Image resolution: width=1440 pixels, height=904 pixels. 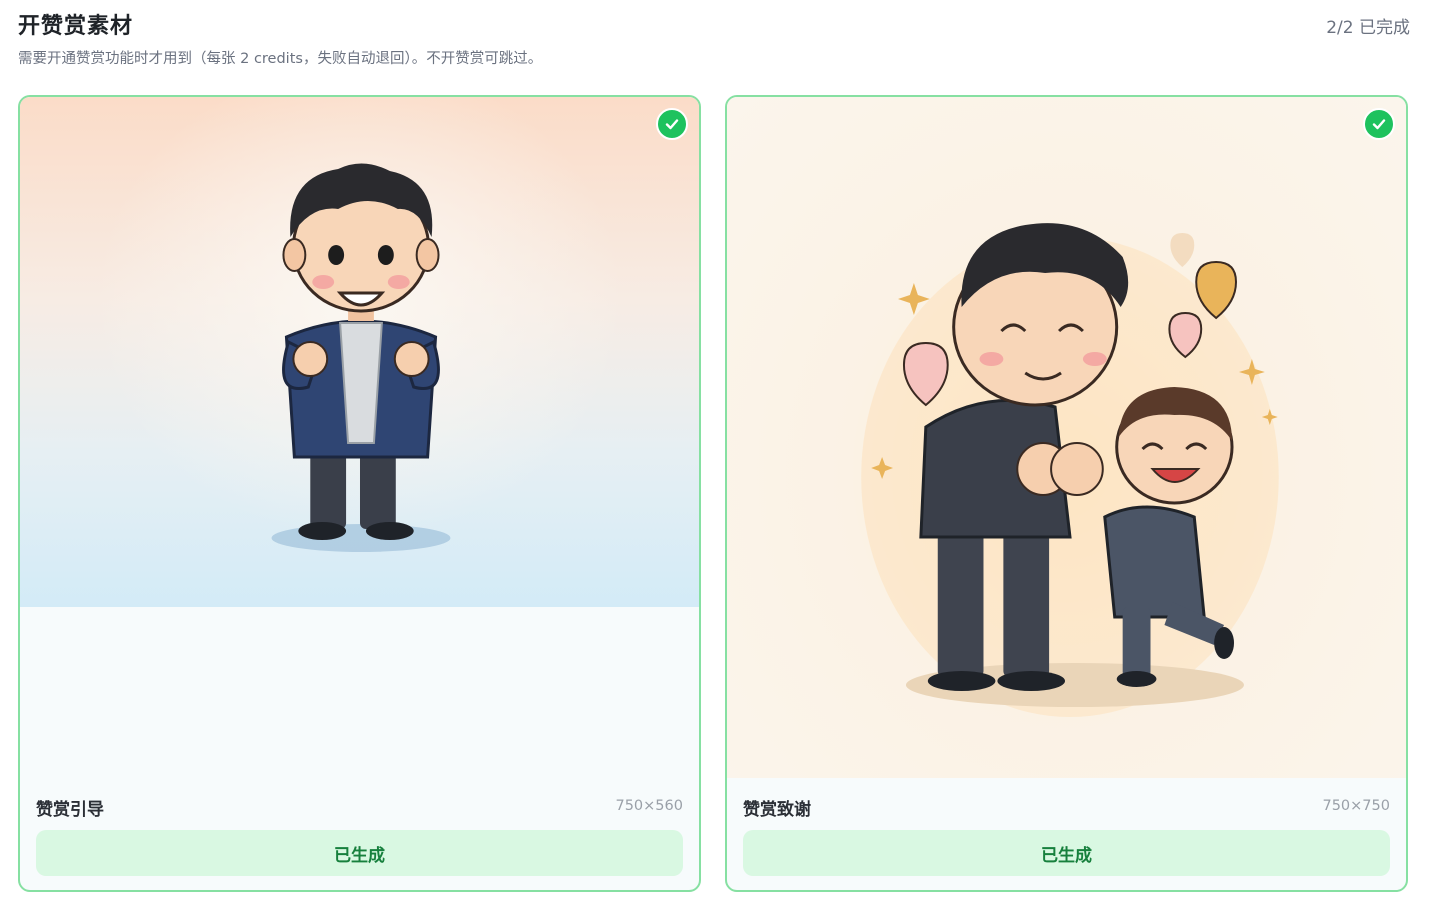 I want to click on progress-indicator: 2/2 已完成, so click(x=1368, y=28).